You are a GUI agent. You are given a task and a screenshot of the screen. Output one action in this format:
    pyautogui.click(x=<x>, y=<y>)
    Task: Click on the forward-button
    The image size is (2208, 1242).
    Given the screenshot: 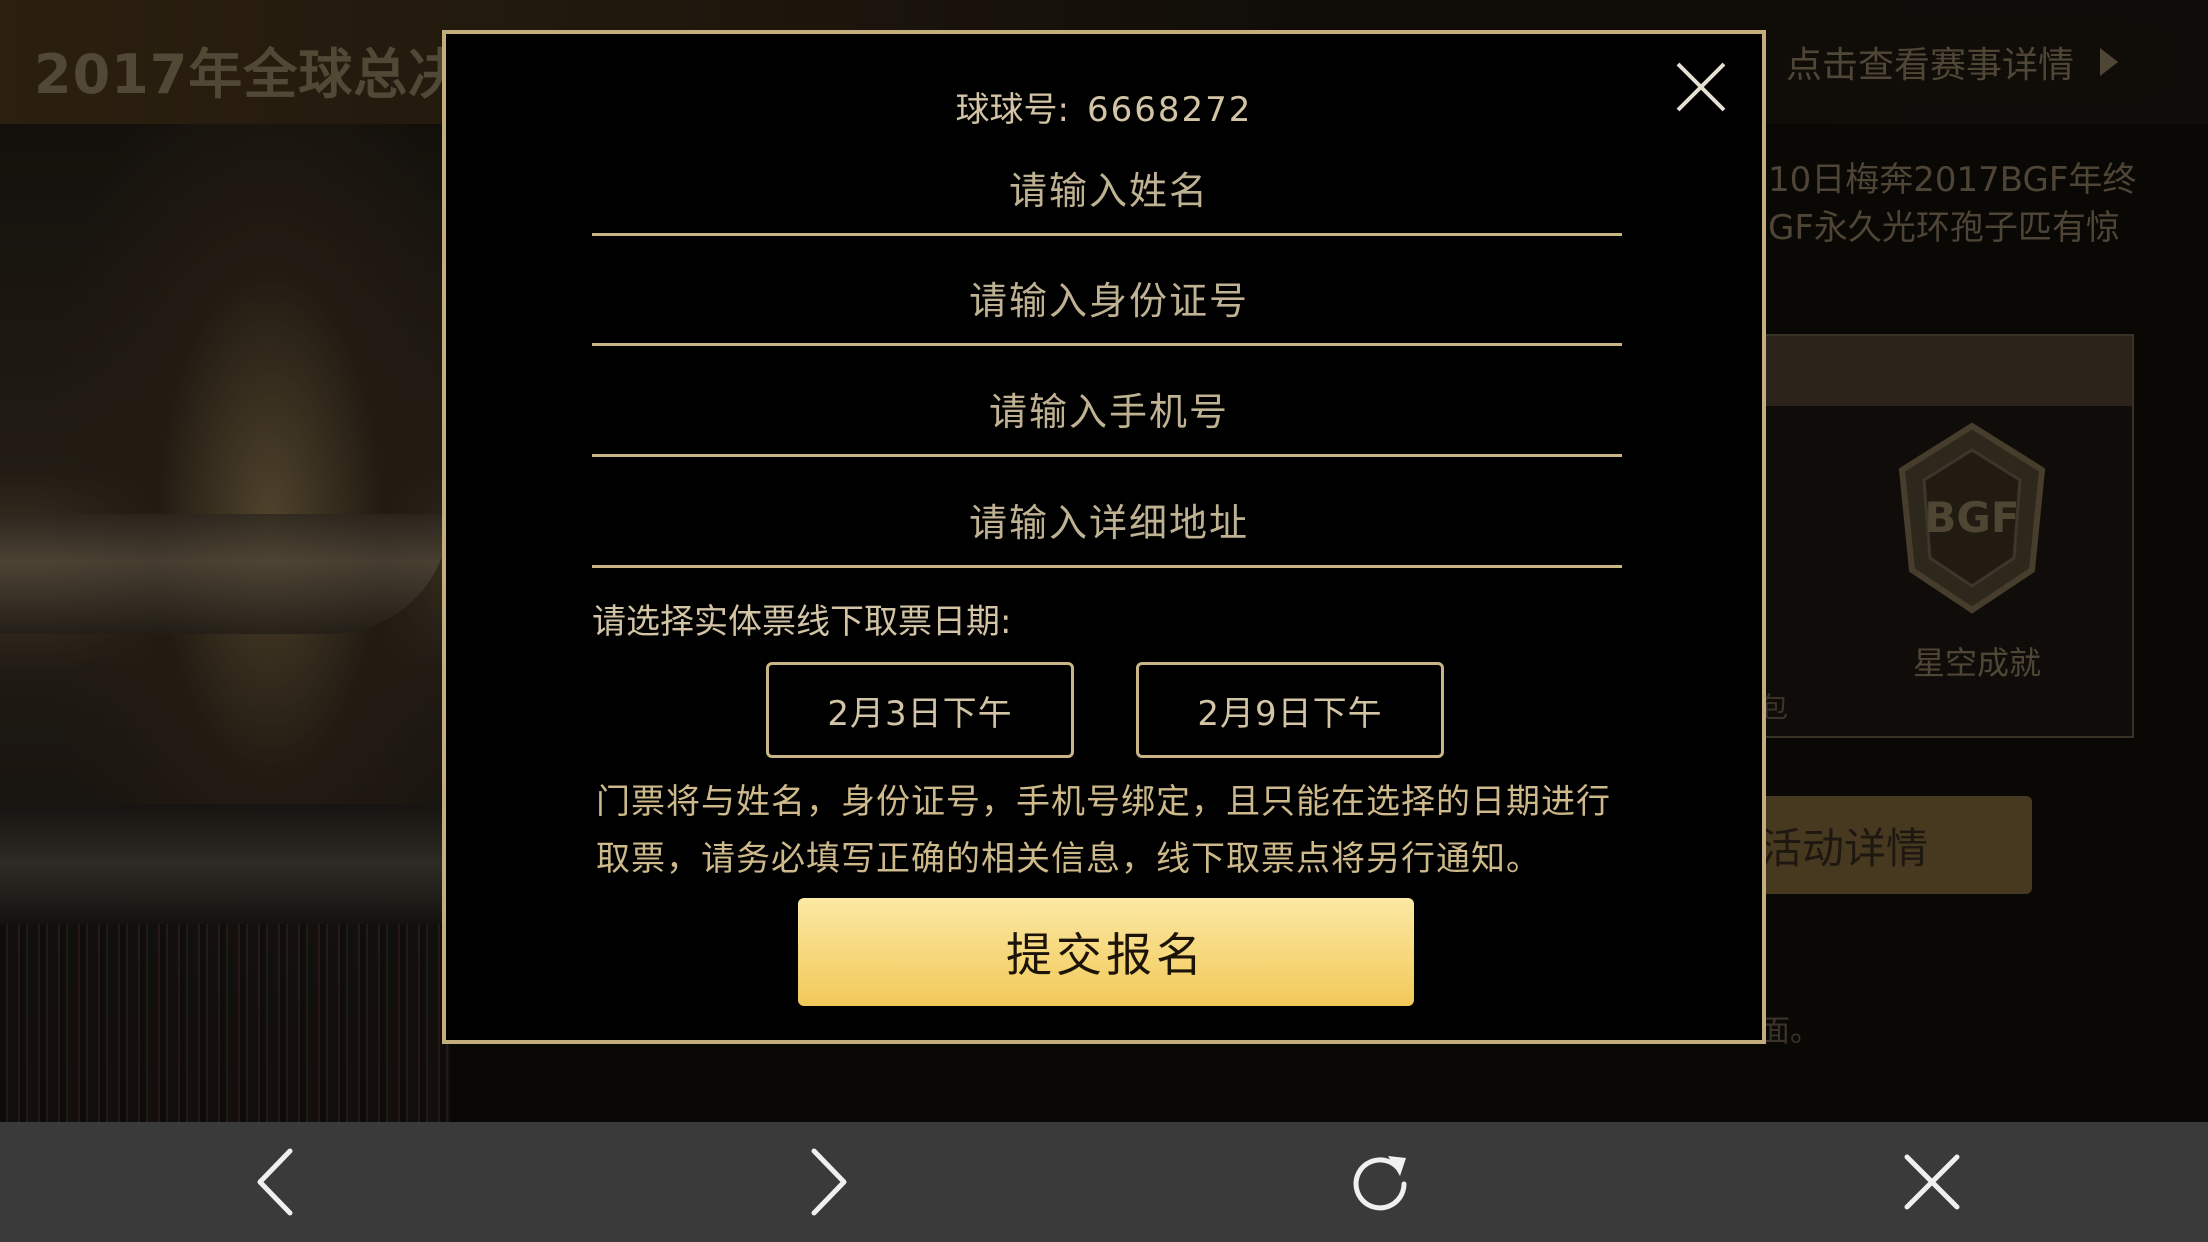 What is the action you would take?
    pyautogui.click(x=828, y=1182)
    